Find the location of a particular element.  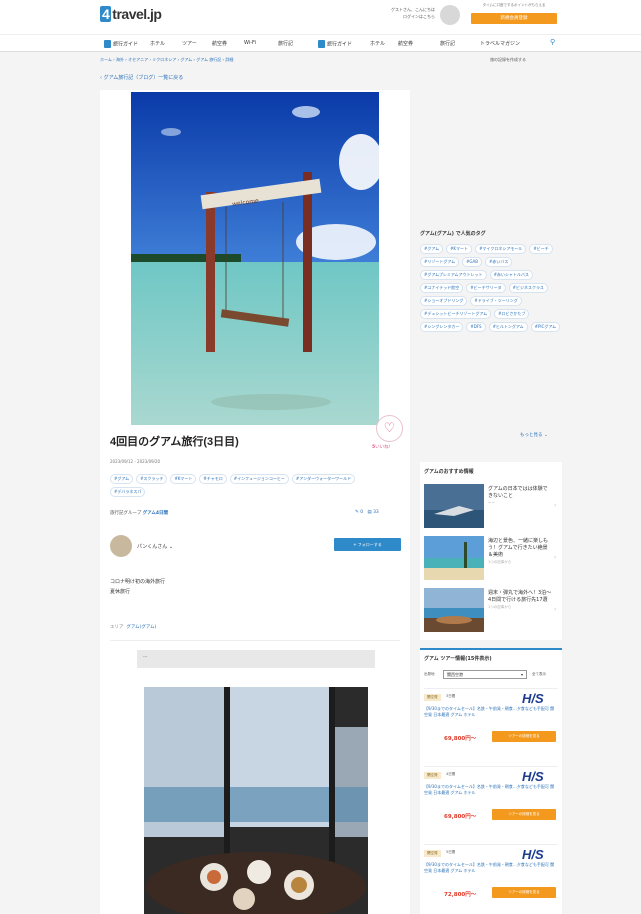

popular-tag: #ドライブ・ツーリング is located at coordinates (496, 301).